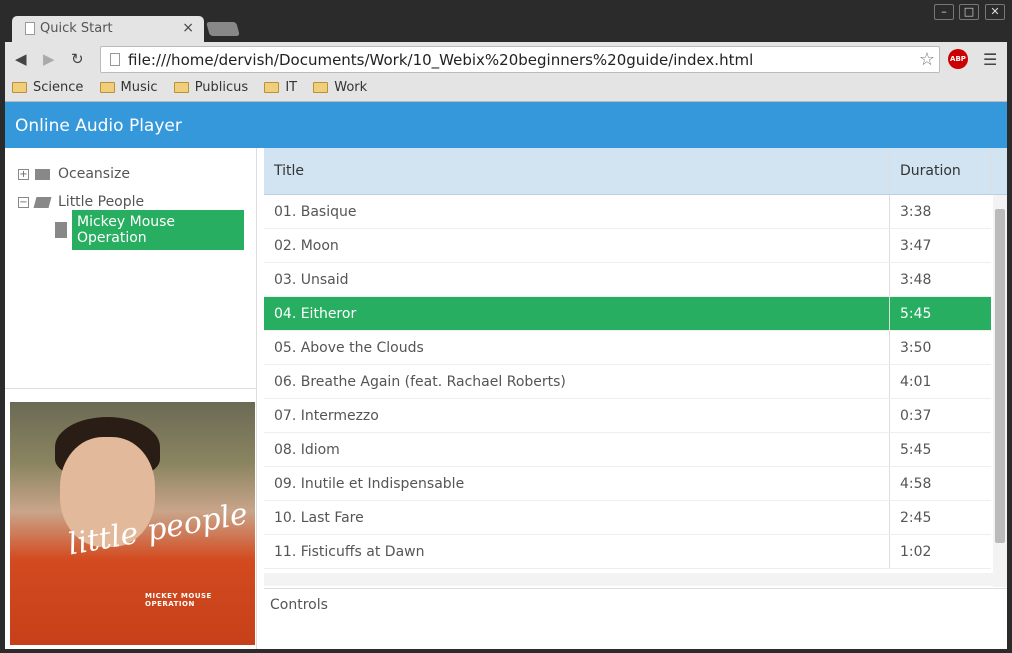  What do you see at coordinates (958, 59) in the screenshot?
I see `adblock-icon: ABP` at bounding box center [958, 59].